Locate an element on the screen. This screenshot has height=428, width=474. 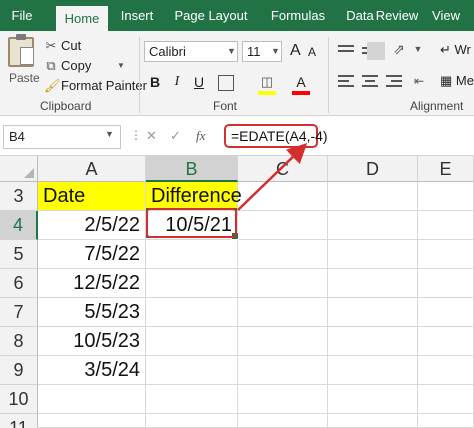
column-header-c: C is located at coordinates (283, 169).